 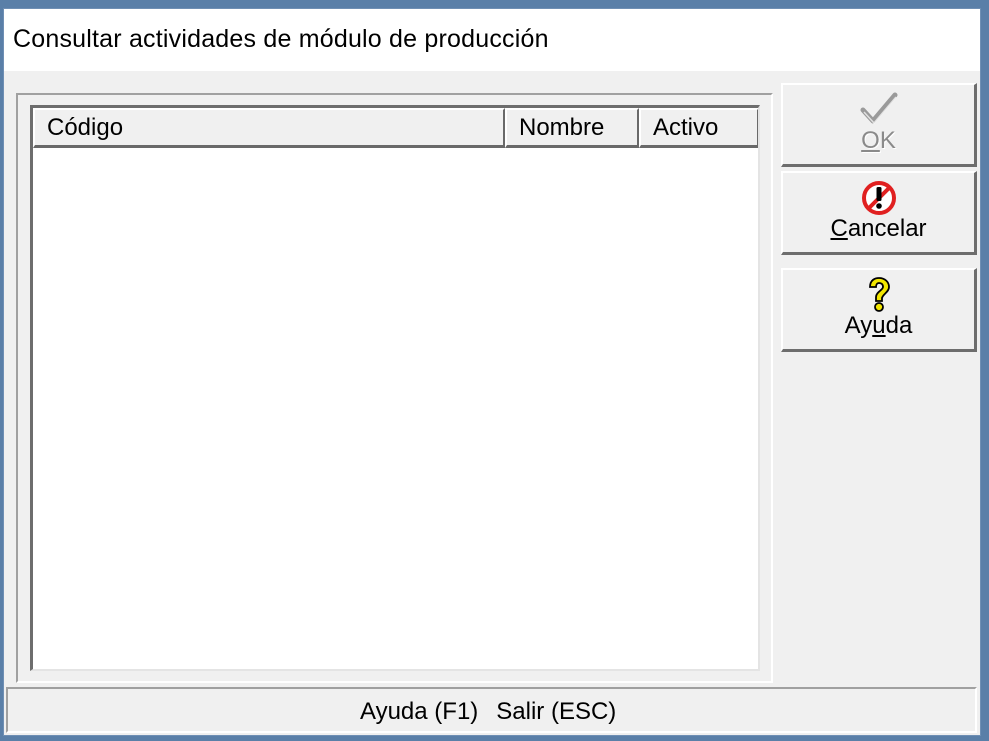 I want to click on column-header-nombre: Nombre, so click(x=572, y=128).